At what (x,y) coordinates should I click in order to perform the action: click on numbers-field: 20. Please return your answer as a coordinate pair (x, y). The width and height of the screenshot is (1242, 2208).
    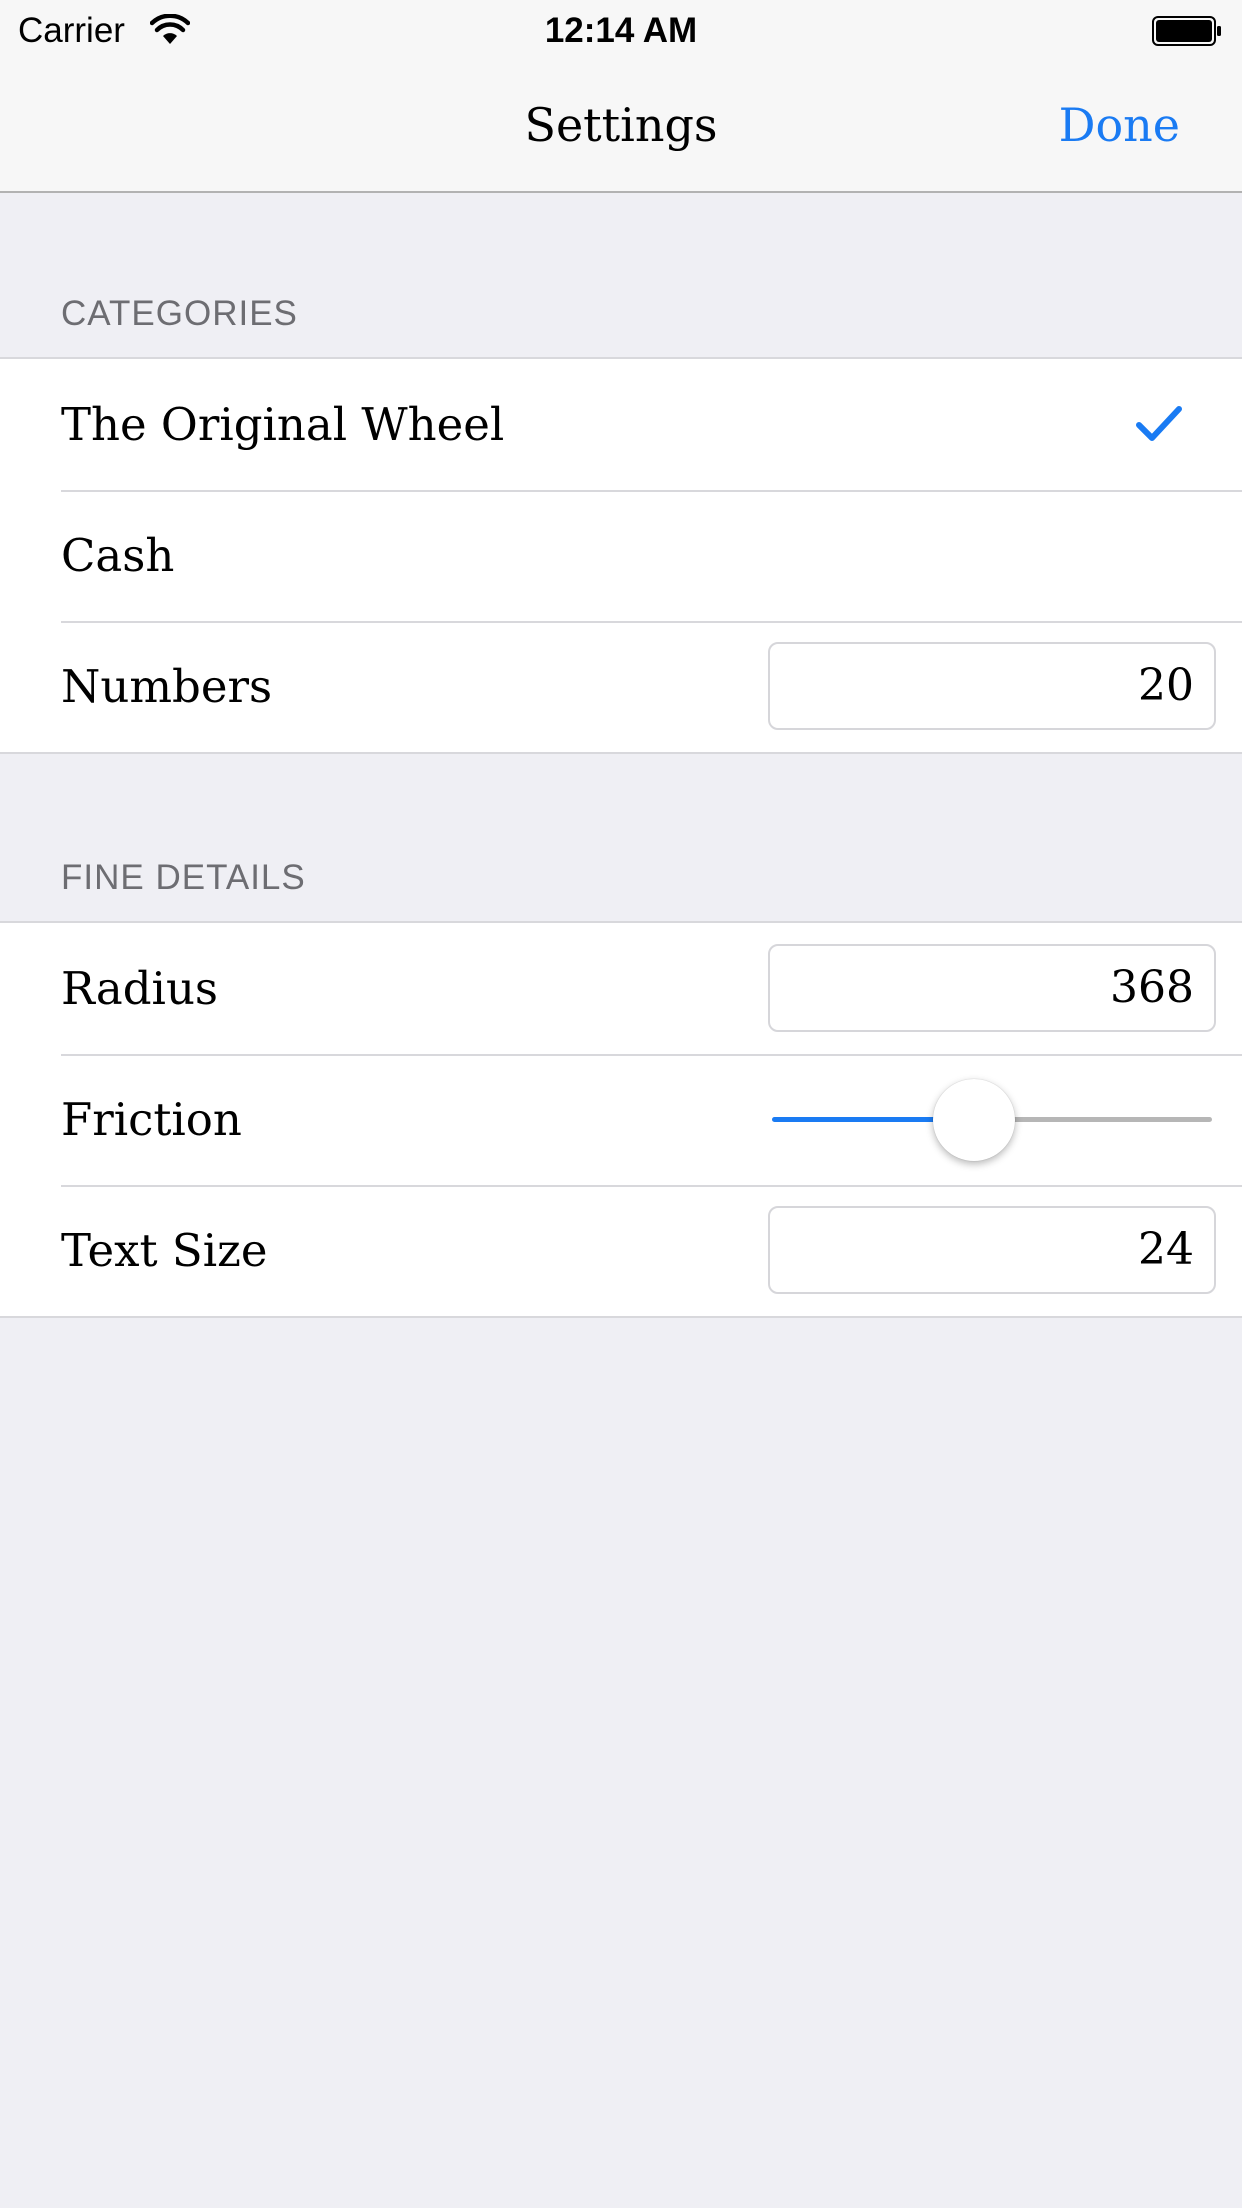
    Looking at the image, I should click on (992, 686).